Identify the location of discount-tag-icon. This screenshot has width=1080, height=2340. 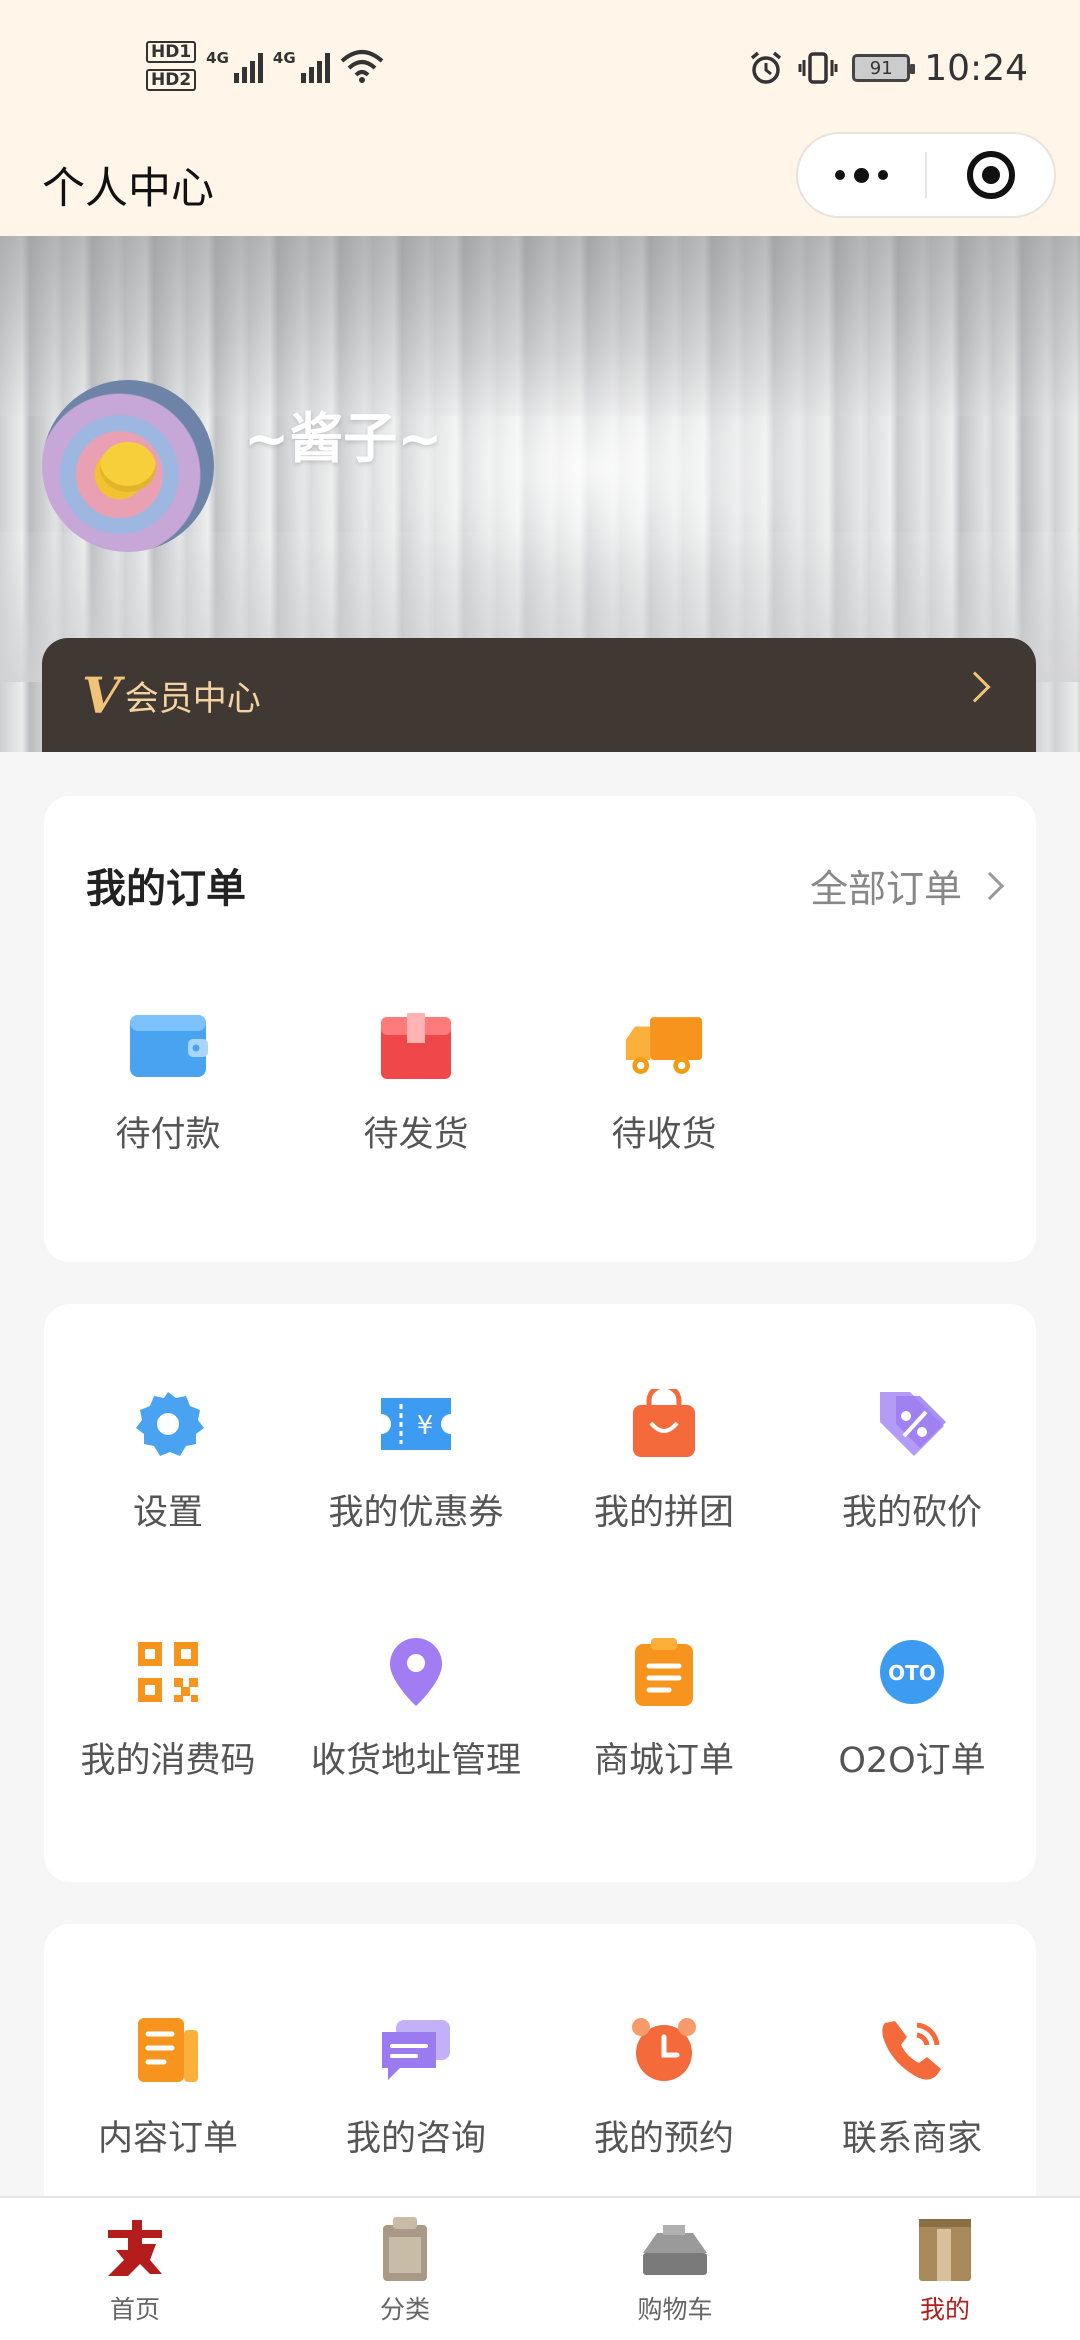
(912, 1424).